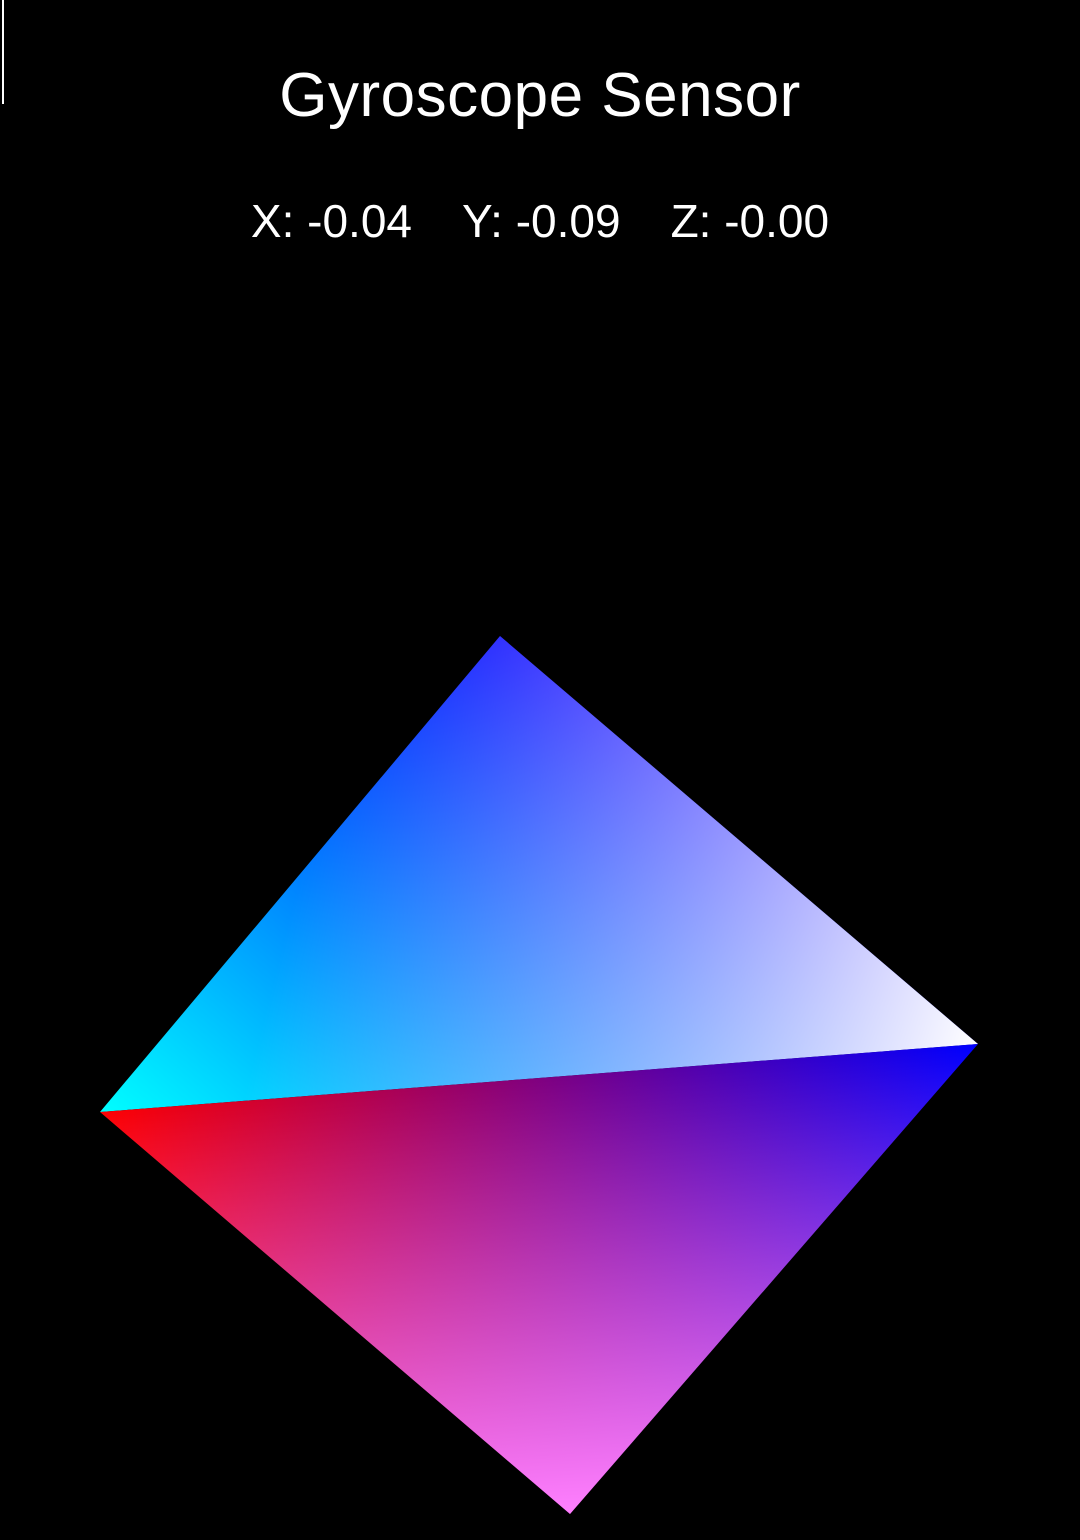 The height and width of the screenshot is (1540, 1080). I want to click on page-title: Gyroscope Sensor, so click(540, 95).